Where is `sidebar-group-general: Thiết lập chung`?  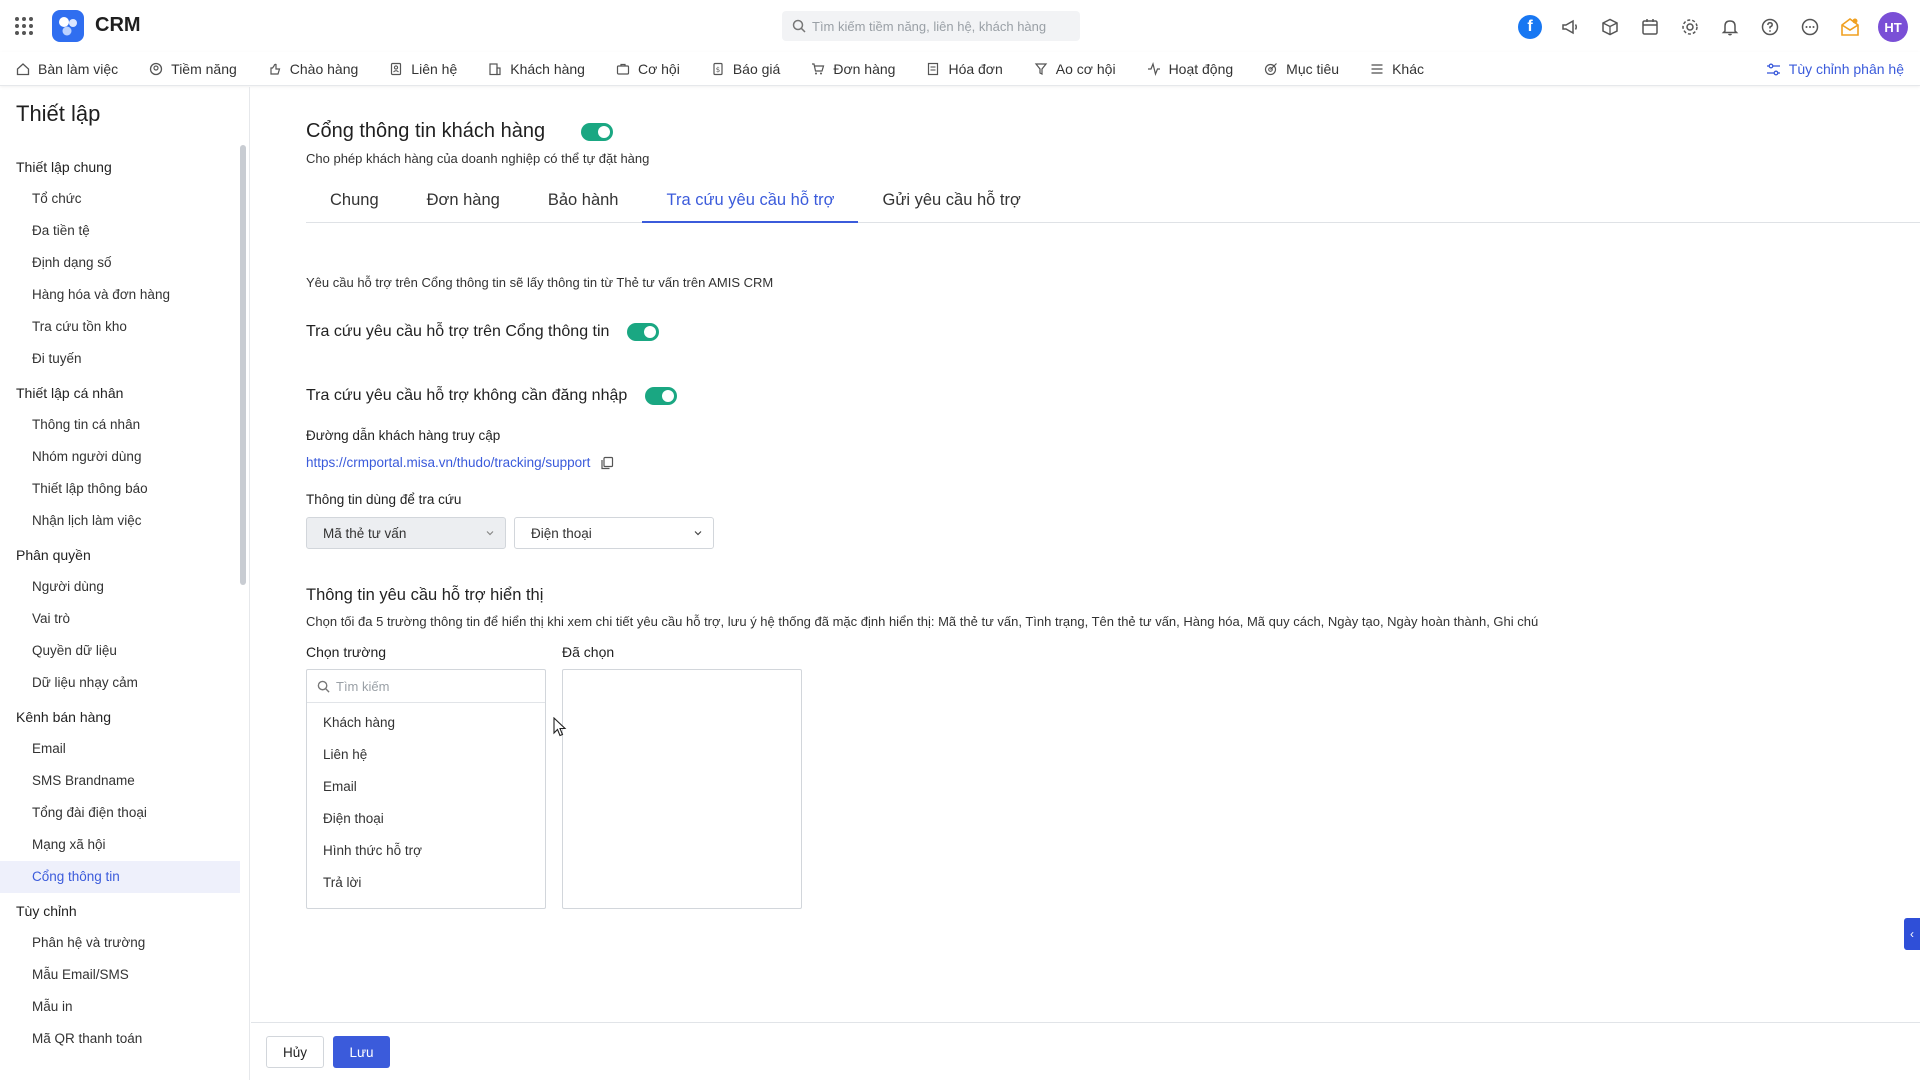
sidebar-group-general: Thiết lập chung is located at coordinates (120, 167).